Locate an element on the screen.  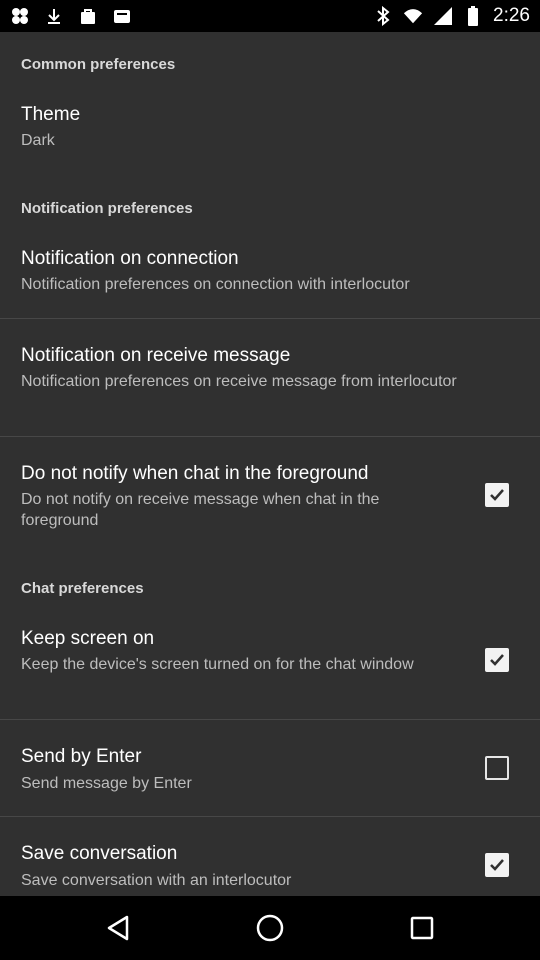
google-photos-icon is located at coordinates (20, 16).